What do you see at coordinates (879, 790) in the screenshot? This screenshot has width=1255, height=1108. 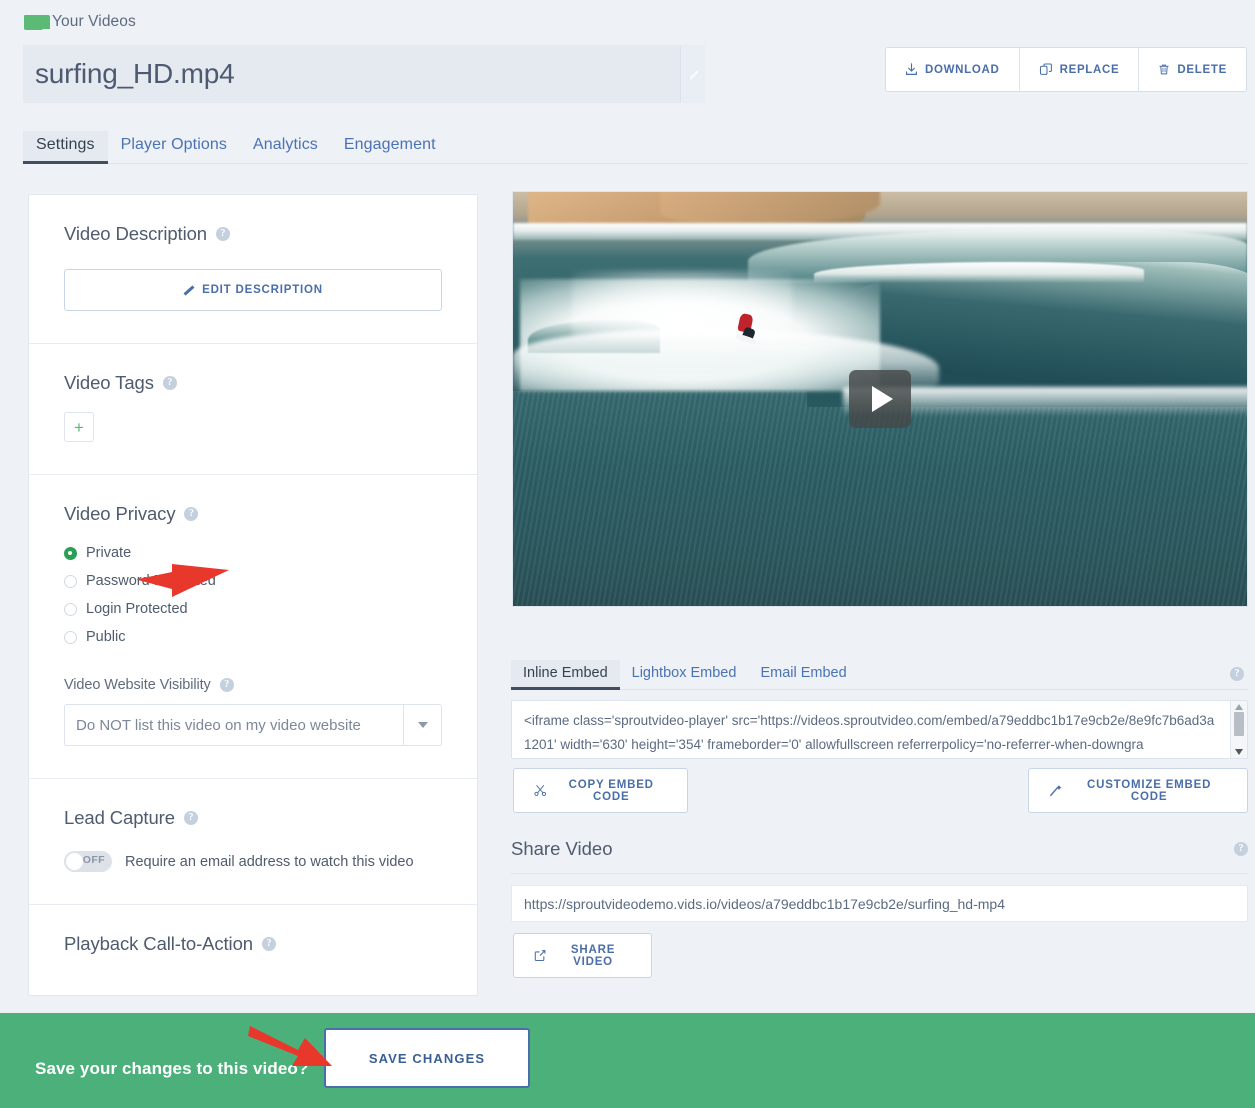 I see `embed-buttons: COPY EMBED CODE CUSTOMIZE EMBED CODE` at bounding box center [879, 790].